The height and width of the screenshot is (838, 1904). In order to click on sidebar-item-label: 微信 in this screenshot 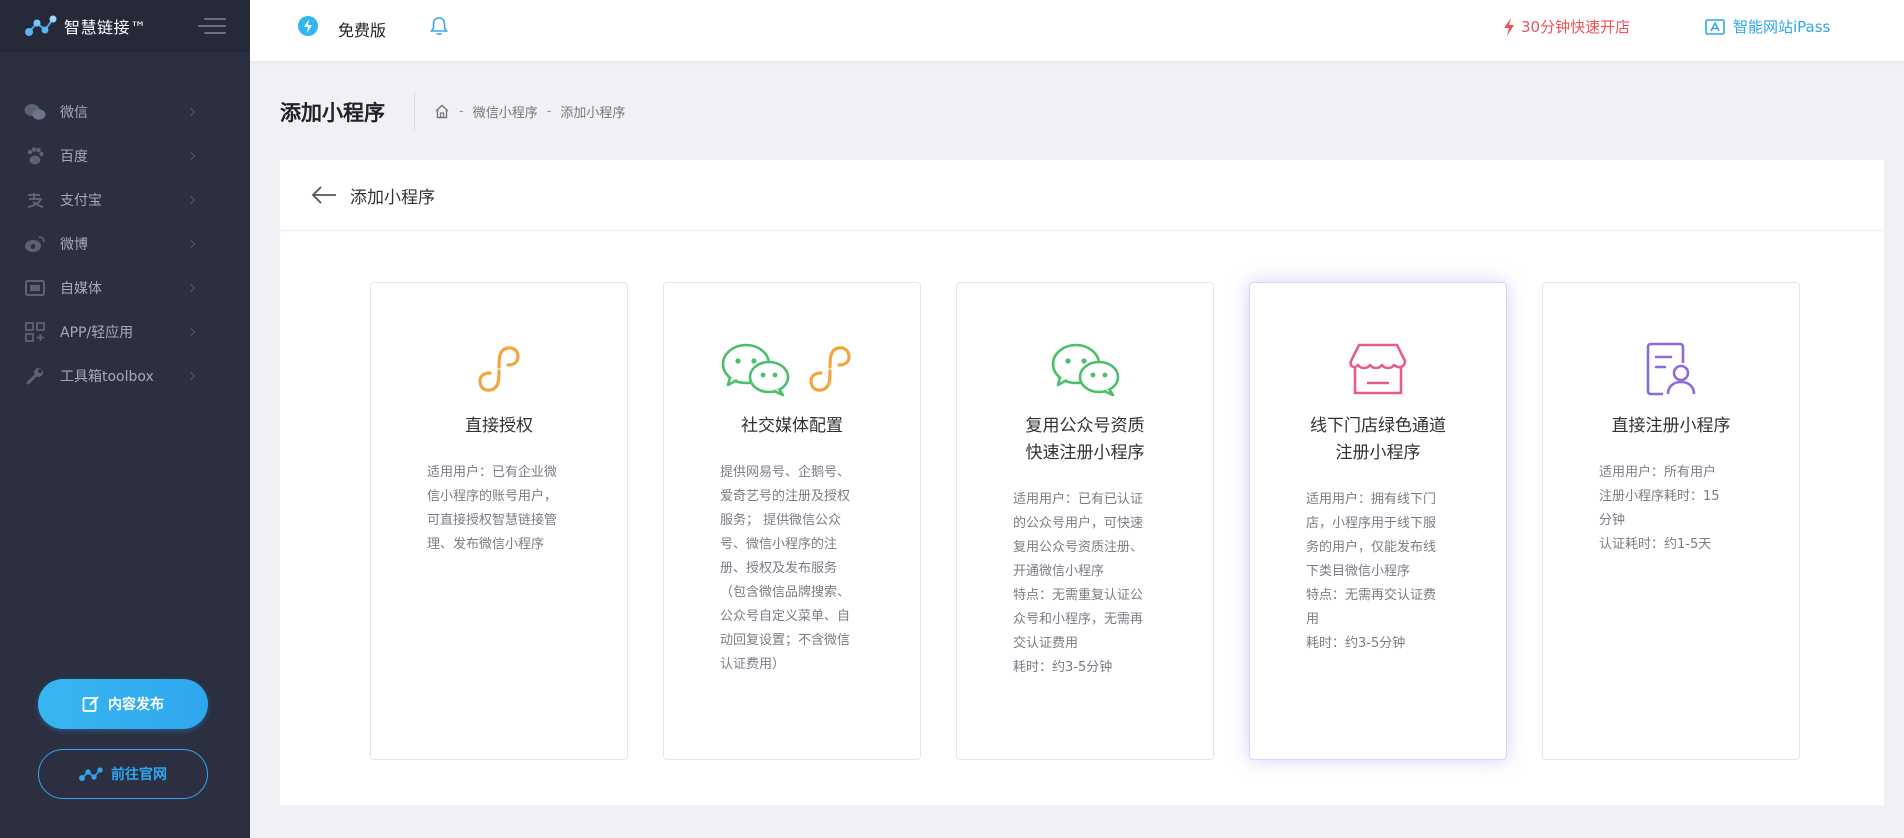, I will do `click(74, 113)`.